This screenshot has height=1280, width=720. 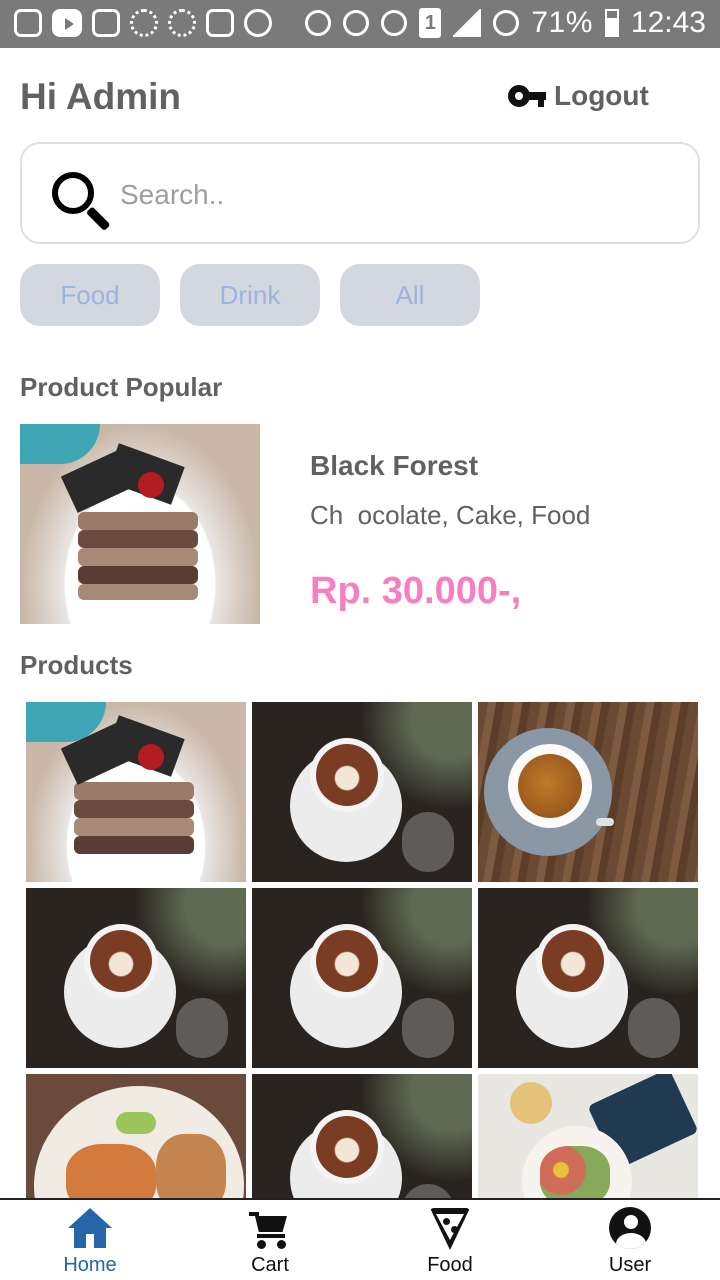 I want to click on news-icon, so click(x=220, y=23).